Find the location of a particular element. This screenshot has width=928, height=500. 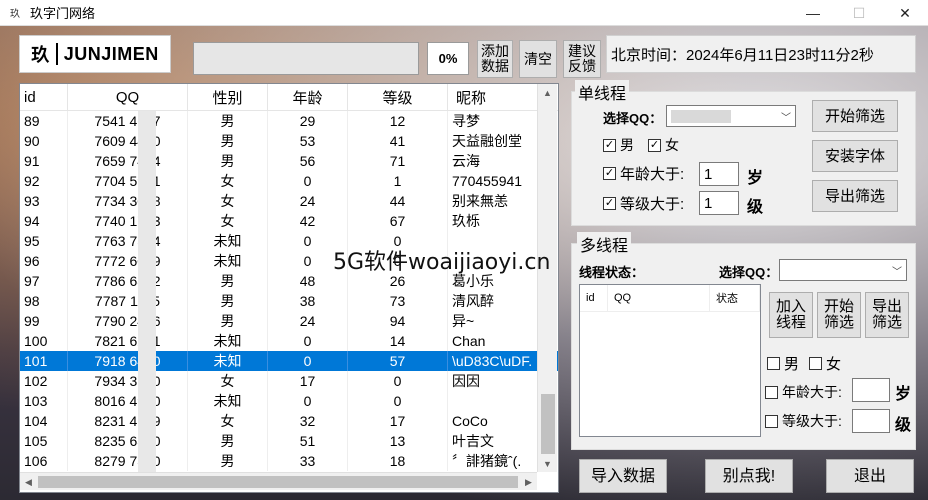

single-qq-select: ﹀ is located at coordinates (731, 116).